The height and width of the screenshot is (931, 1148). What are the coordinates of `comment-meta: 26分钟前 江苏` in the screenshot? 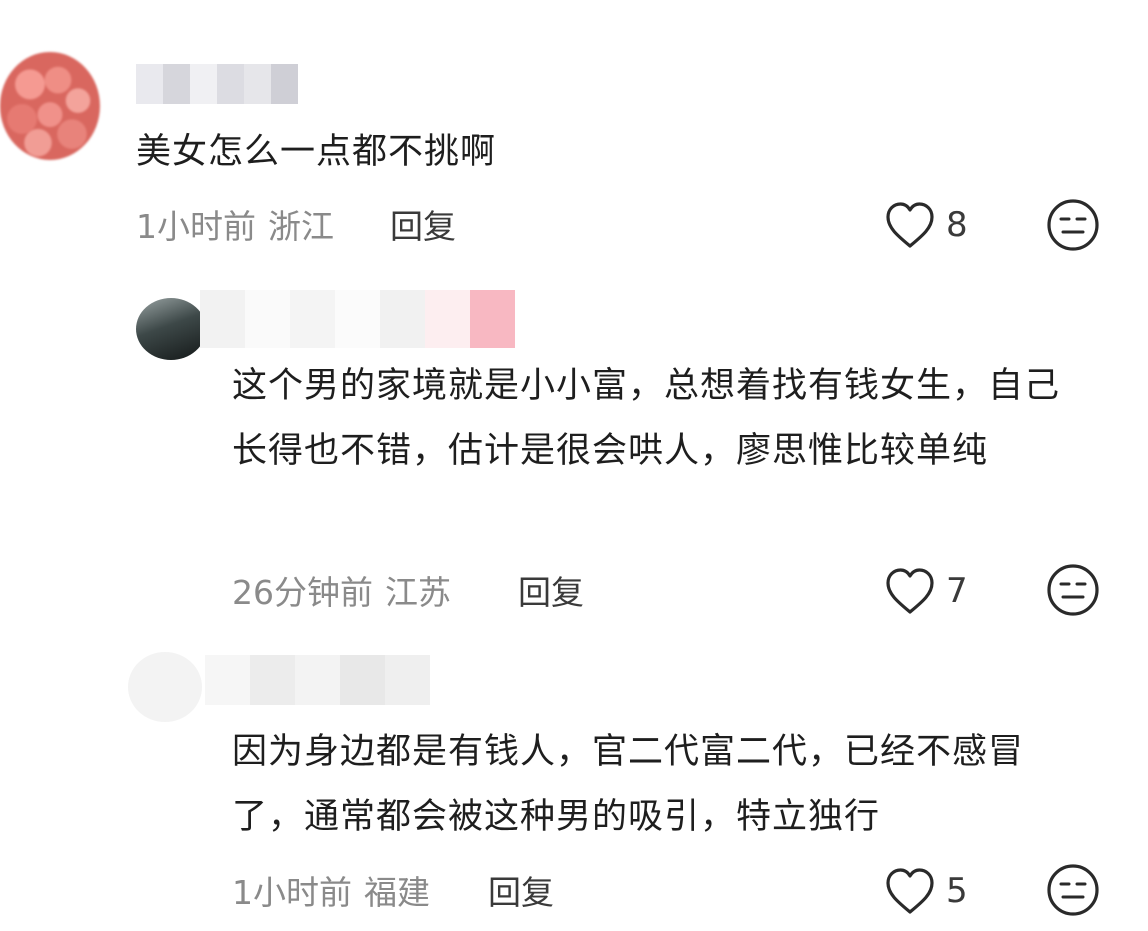 It's located at (341, 590).